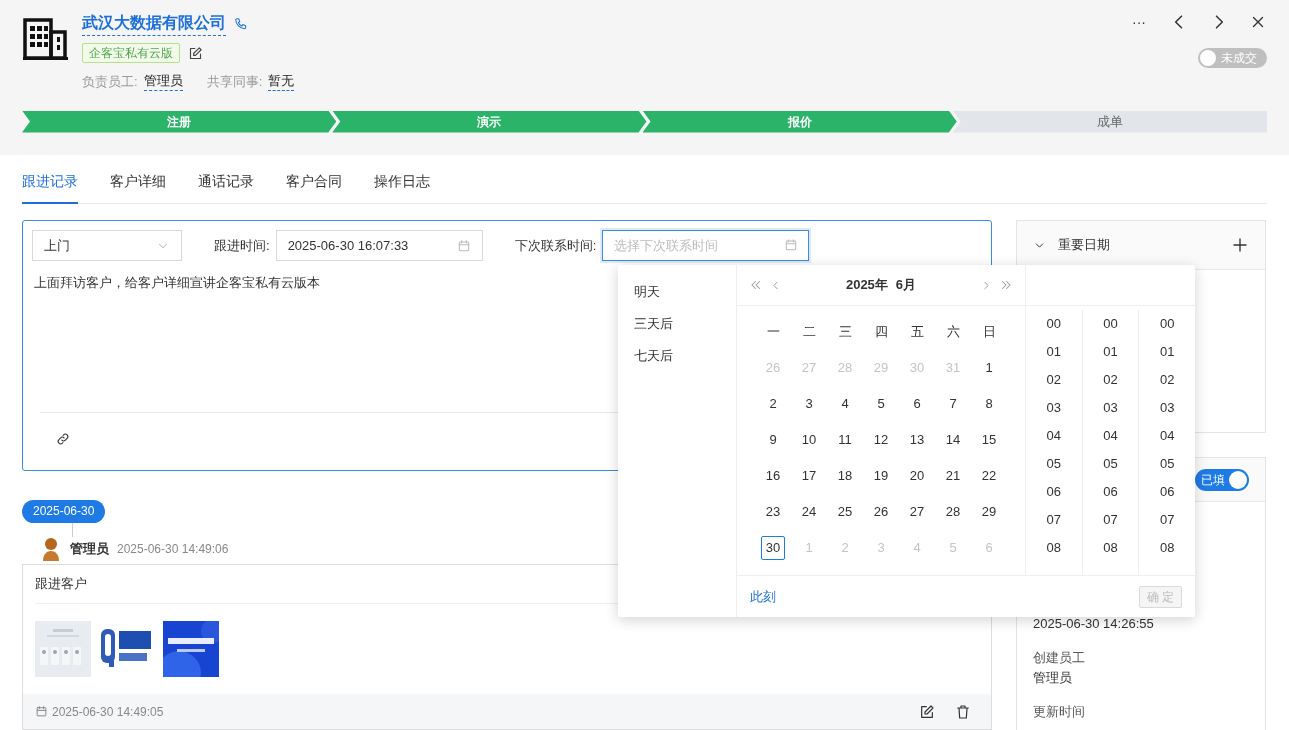 The image size is (1289, 730). Describe the element at coordinates (1222, 479) in the screenshot. I see `filled-toggle: 已填` at that location.